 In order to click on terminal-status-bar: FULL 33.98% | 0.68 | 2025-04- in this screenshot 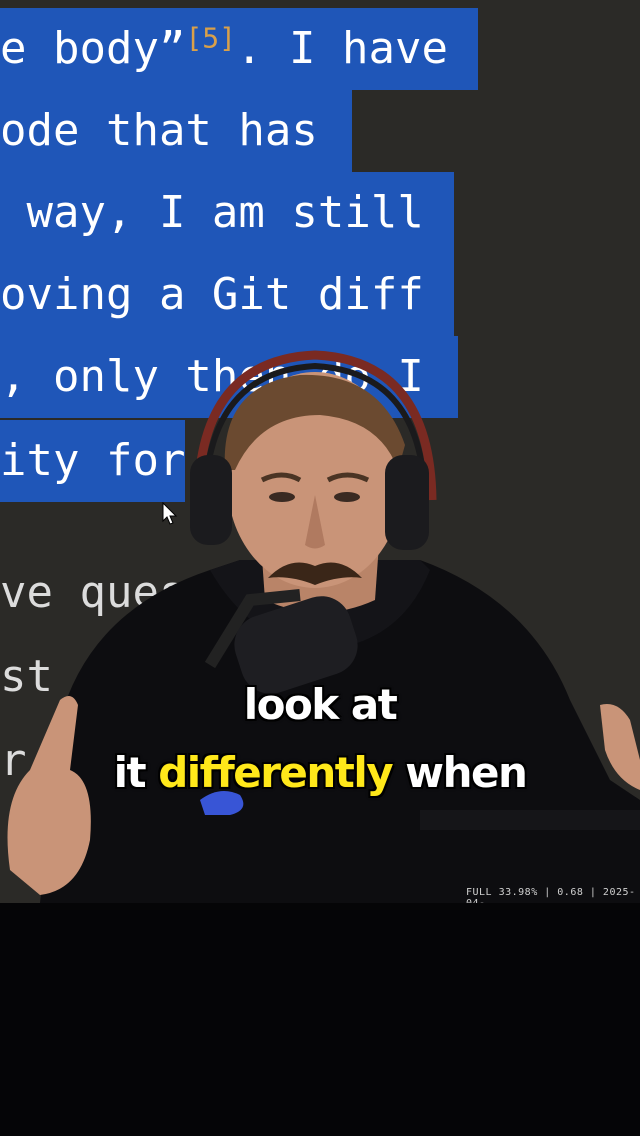, I will do `click(551, 895)`.